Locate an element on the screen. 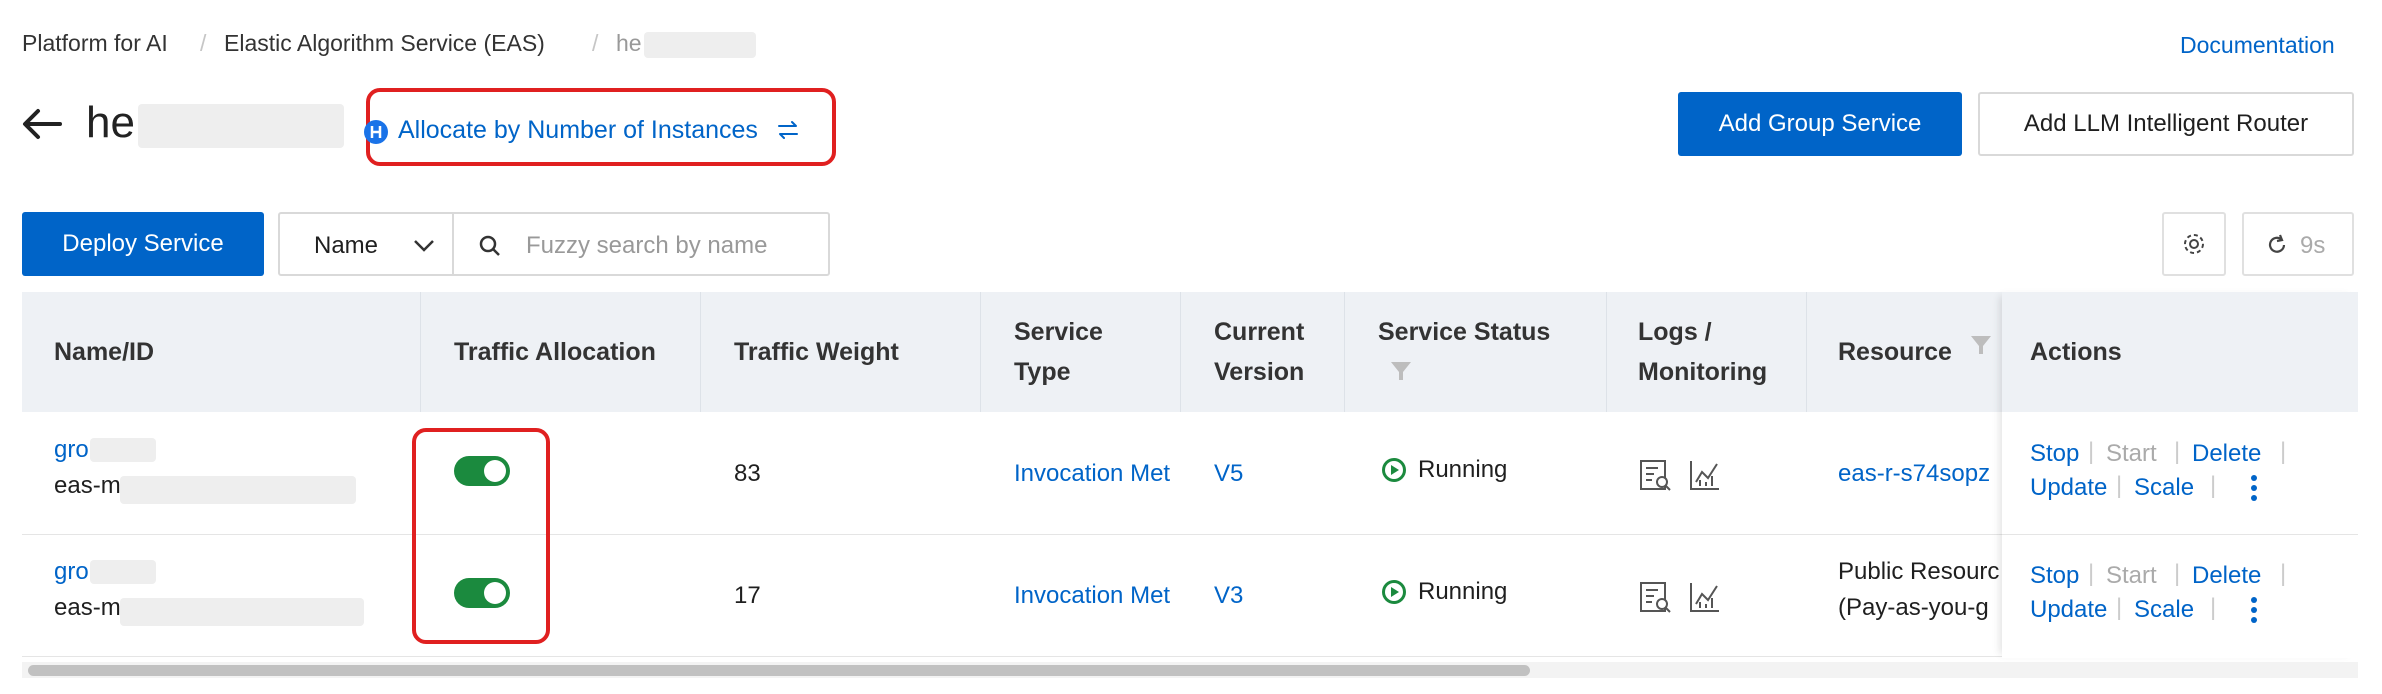  filter-select: Name is located at coordinates (366, 244).